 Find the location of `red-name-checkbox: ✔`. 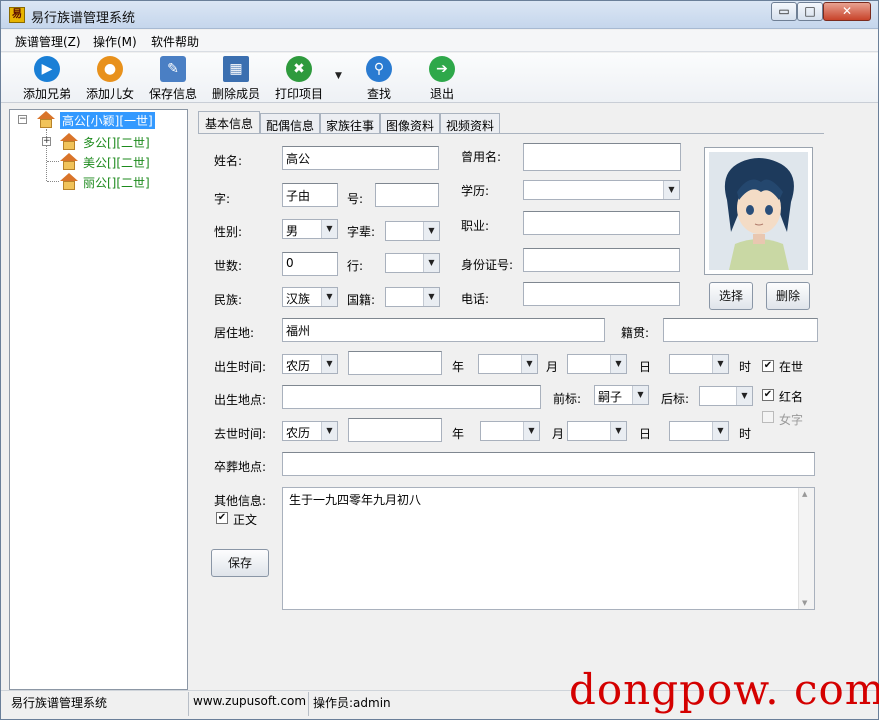

red-name-checkbox: ✔ is located at coordinates (768, 395).